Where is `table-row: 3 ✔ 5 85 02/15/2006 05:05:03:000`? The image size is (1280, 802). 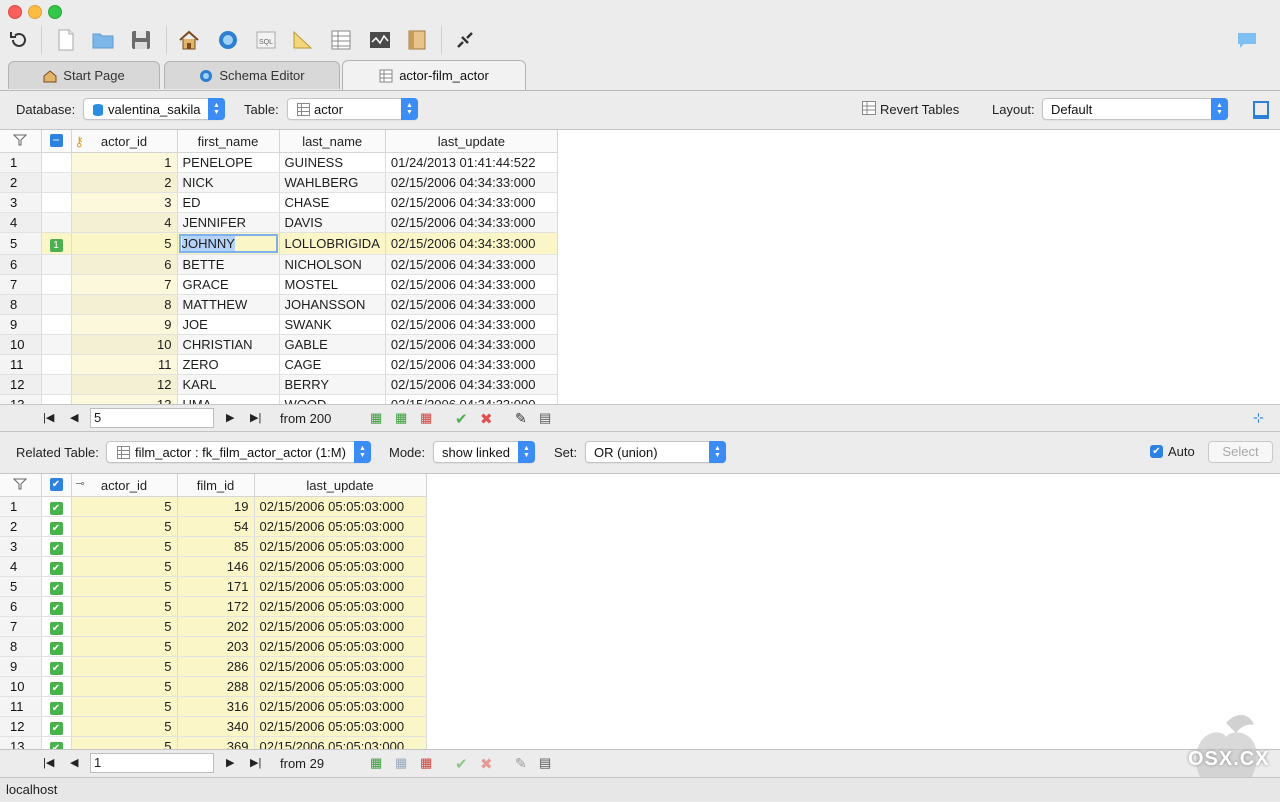
table-row: 3 ✔ 5 85 02/15/2006 05:05:03:000 is located at coordinates (213, 546).